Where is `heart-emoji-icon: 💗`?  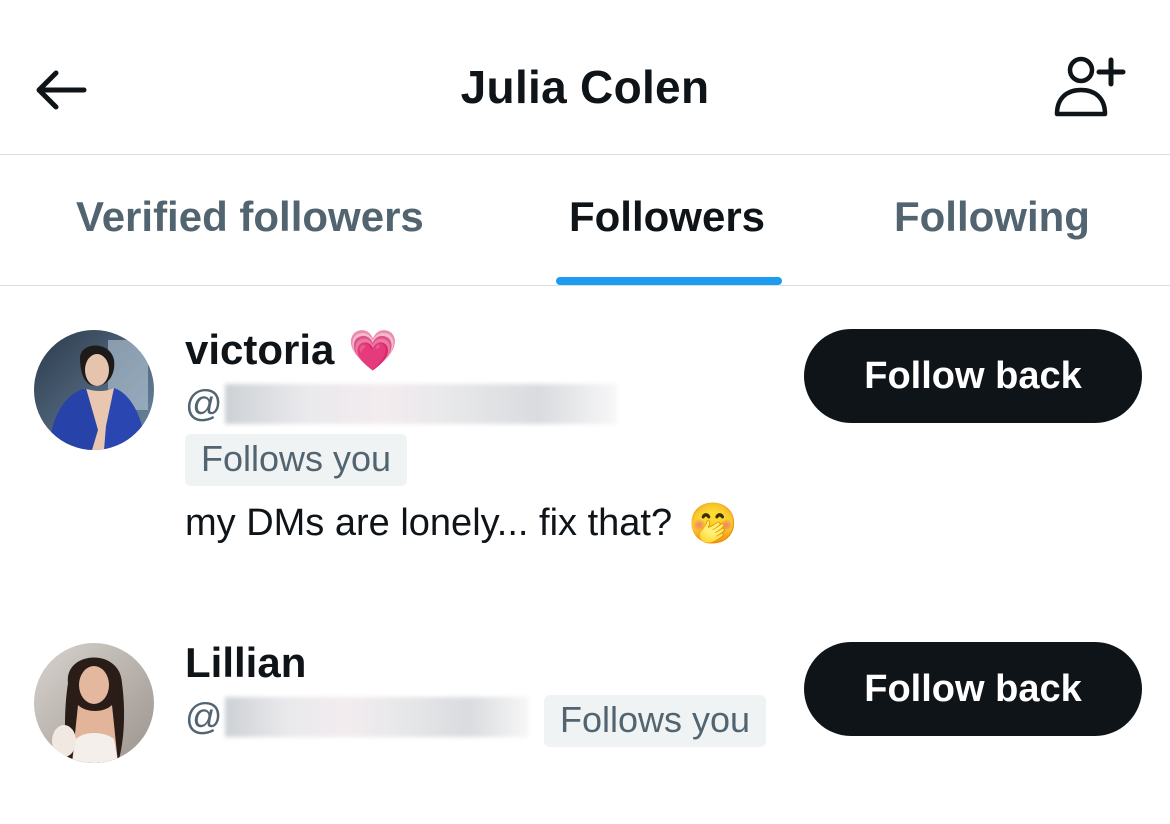 heart-emoji-icon: 💗 is located at coordinates (373, 350).